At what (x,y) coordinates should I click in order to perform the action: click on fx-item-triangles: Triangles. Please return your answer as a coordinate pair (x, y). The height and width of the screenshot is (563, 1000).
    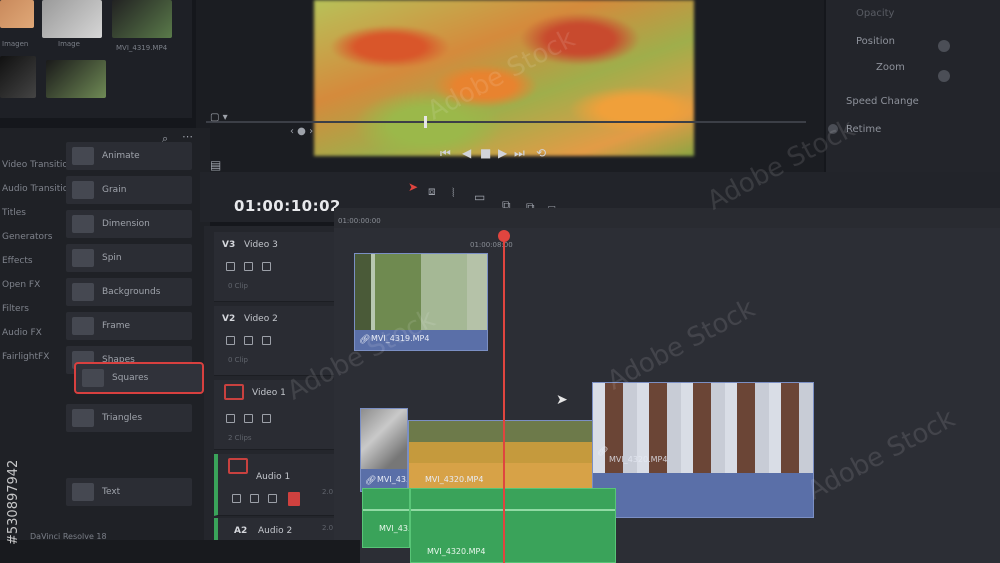
    Looking at the image, I should click on (129, 418).